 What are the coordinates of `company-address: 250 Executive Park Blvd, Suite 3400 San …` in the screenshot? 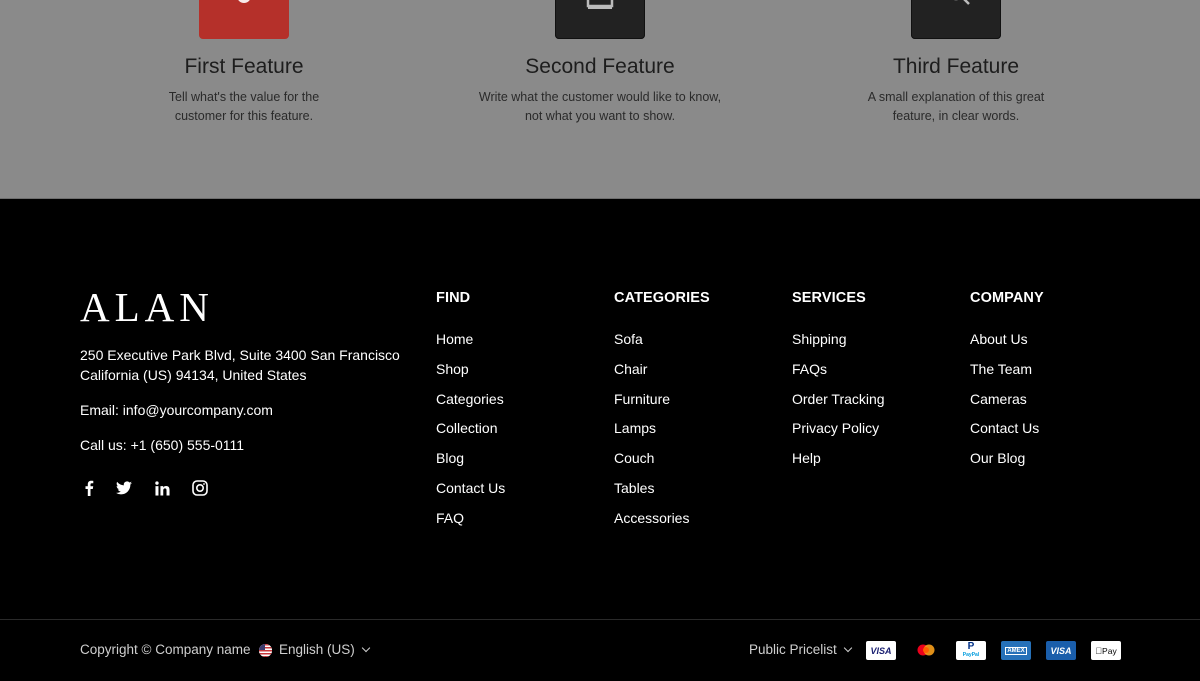 It's located at (240, 365).